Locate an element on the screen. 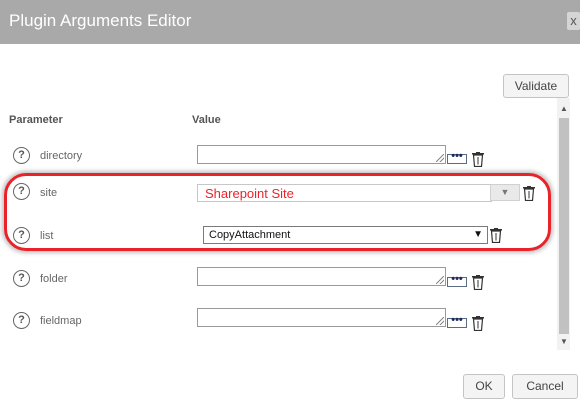  scroll-down-icon: ▼ is located at coordinates (564, 342).